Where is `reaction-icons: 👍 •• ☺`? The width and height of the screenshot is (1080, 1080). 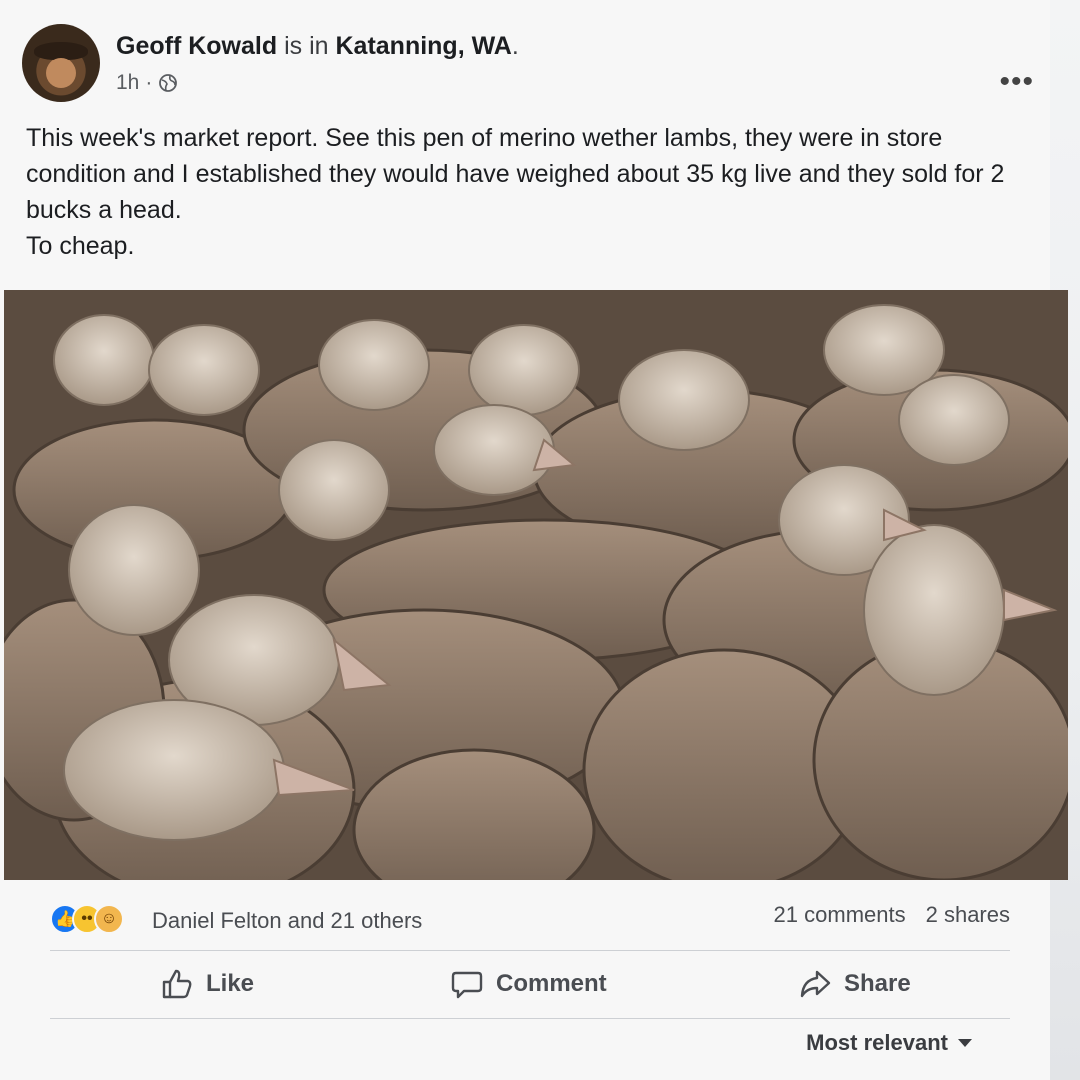 reaction-icons: 👍 •• ☺ is located at coordinates (87, 919).